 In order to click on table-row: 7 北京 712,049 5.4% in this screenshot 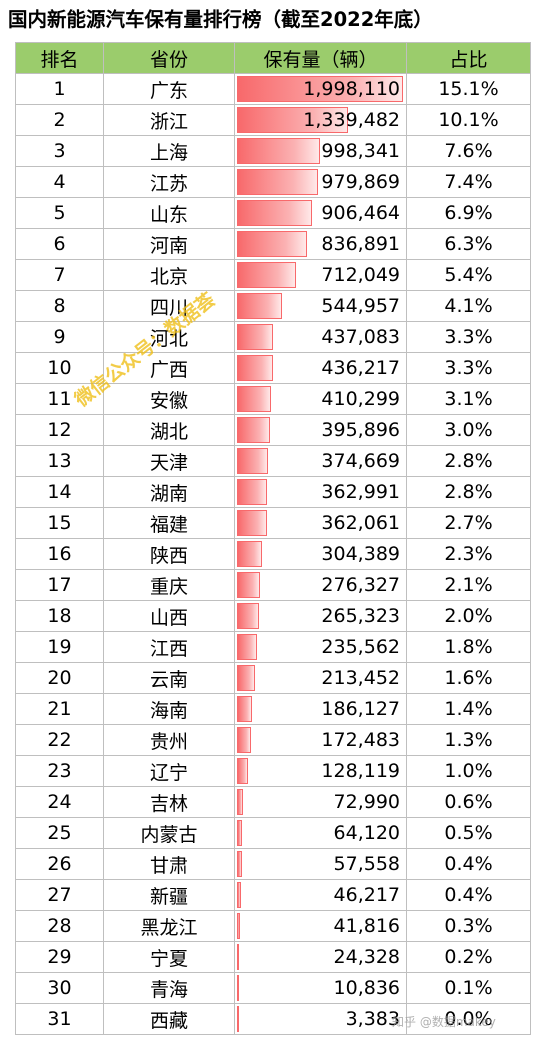, I will do `click(273, 275)`.